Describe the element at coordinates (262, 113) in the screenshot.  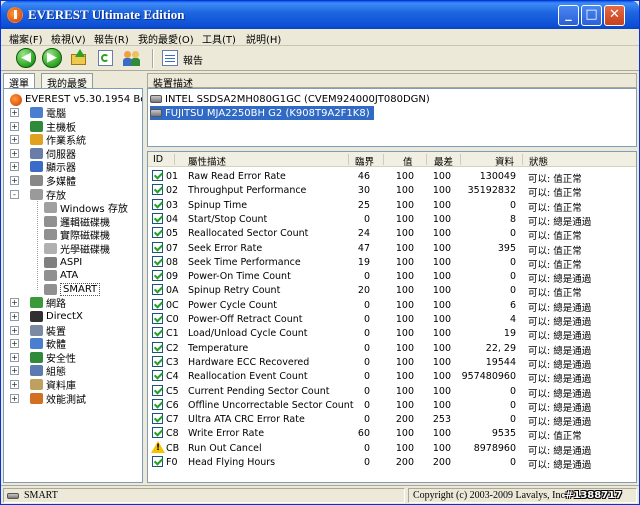
I see `device-item-fujitsu: FUJITSU MJA2250BH G2 (K908T9A2F1K8)` at that location.